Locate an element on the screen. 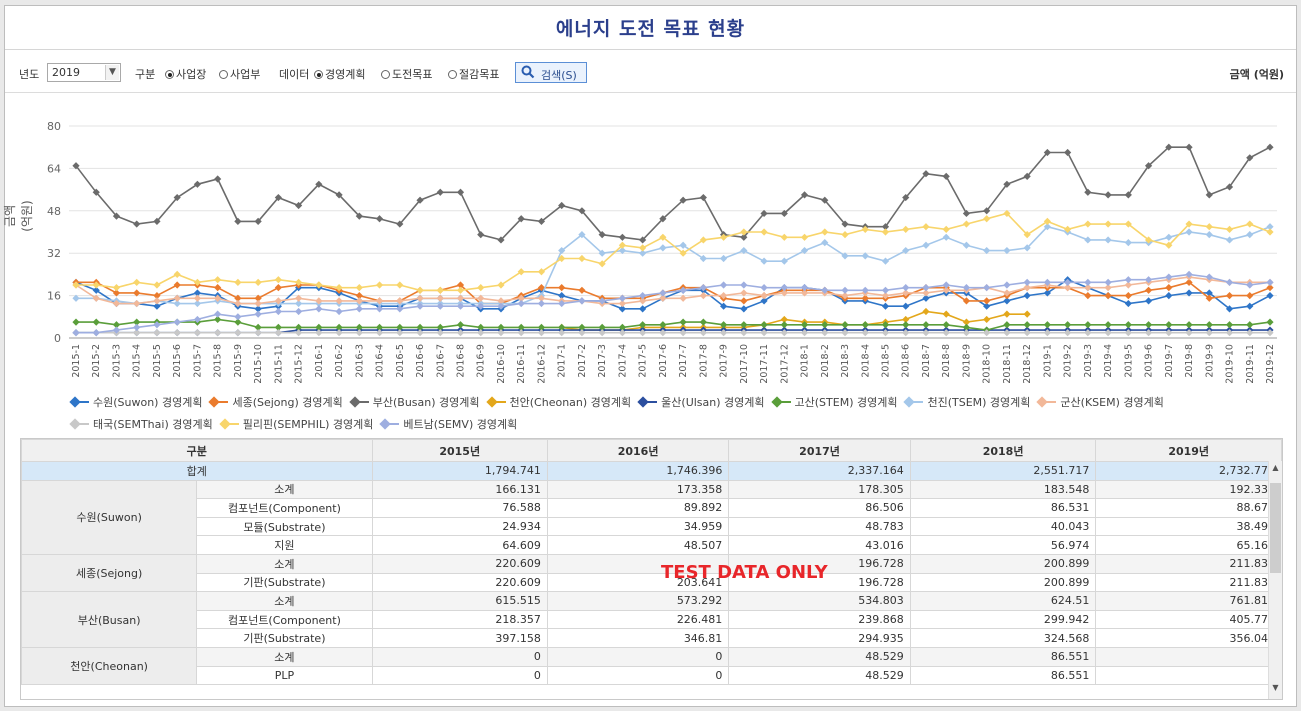 This screenshot has height=711, width=1301. table-cell: 64.609 is located at coordinates (459, 545).